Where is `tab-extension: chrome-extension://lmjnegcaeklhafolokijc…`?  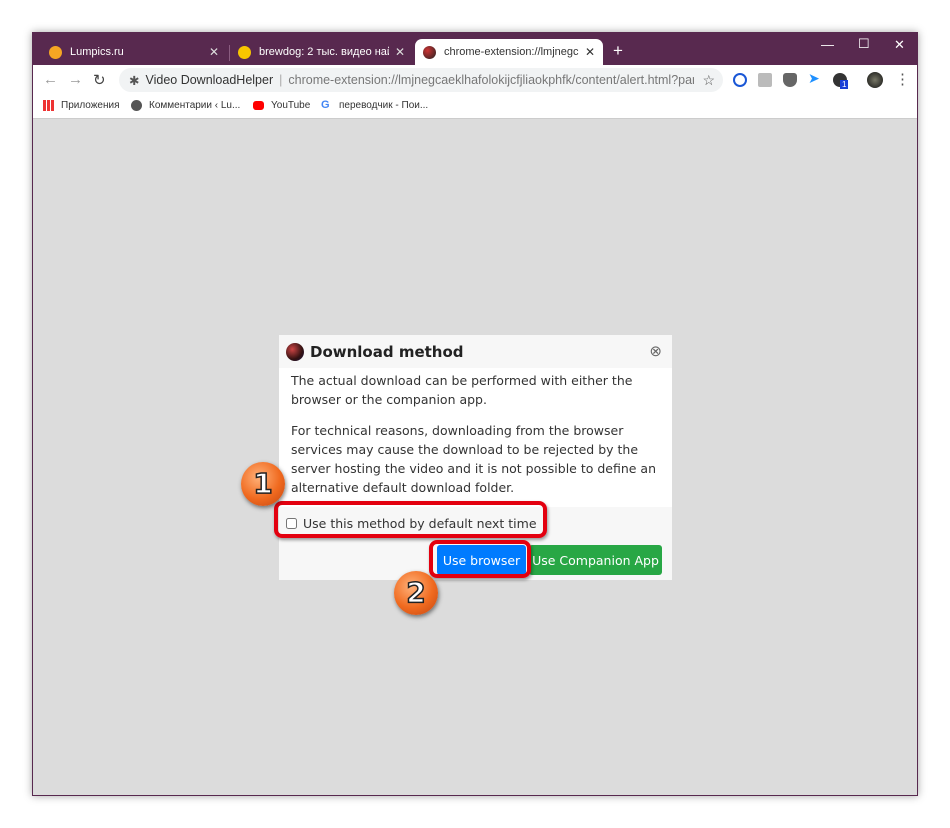 tab-extension: chrome-extension://lmjnegcaeklhafolokijc… is located at coordinates (509, 52).